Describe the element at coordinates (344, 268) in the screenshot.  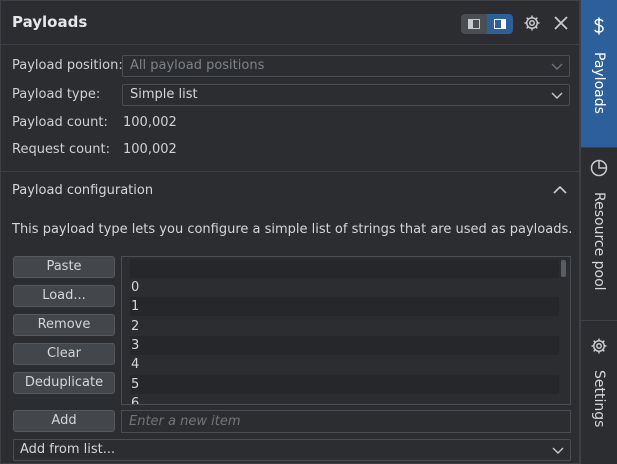
I see `list-item` at that location.